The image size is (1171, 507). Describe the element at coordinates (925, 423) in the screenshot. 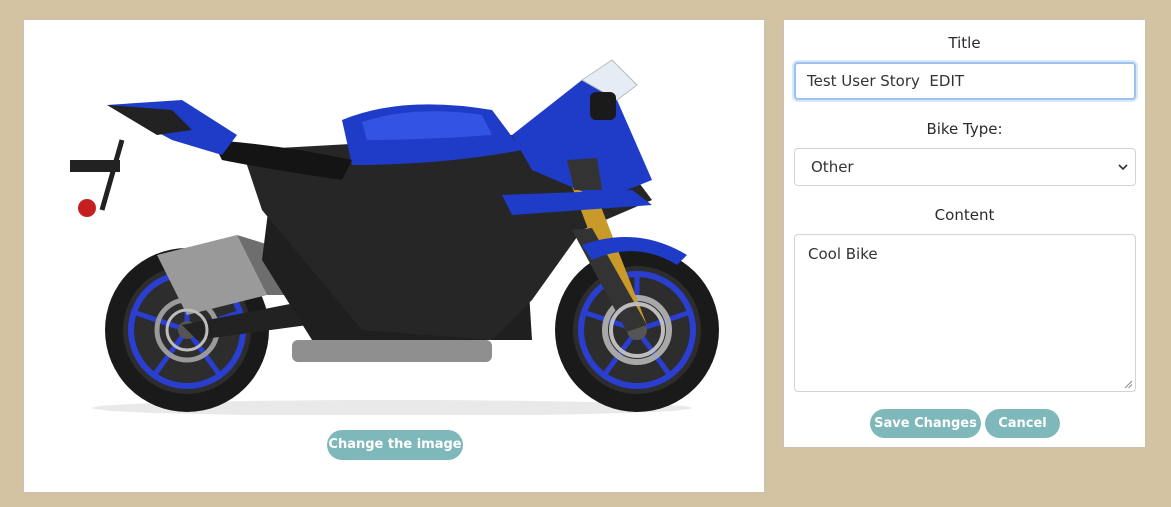

I see `save-changes-button: Save Changes` at that location.